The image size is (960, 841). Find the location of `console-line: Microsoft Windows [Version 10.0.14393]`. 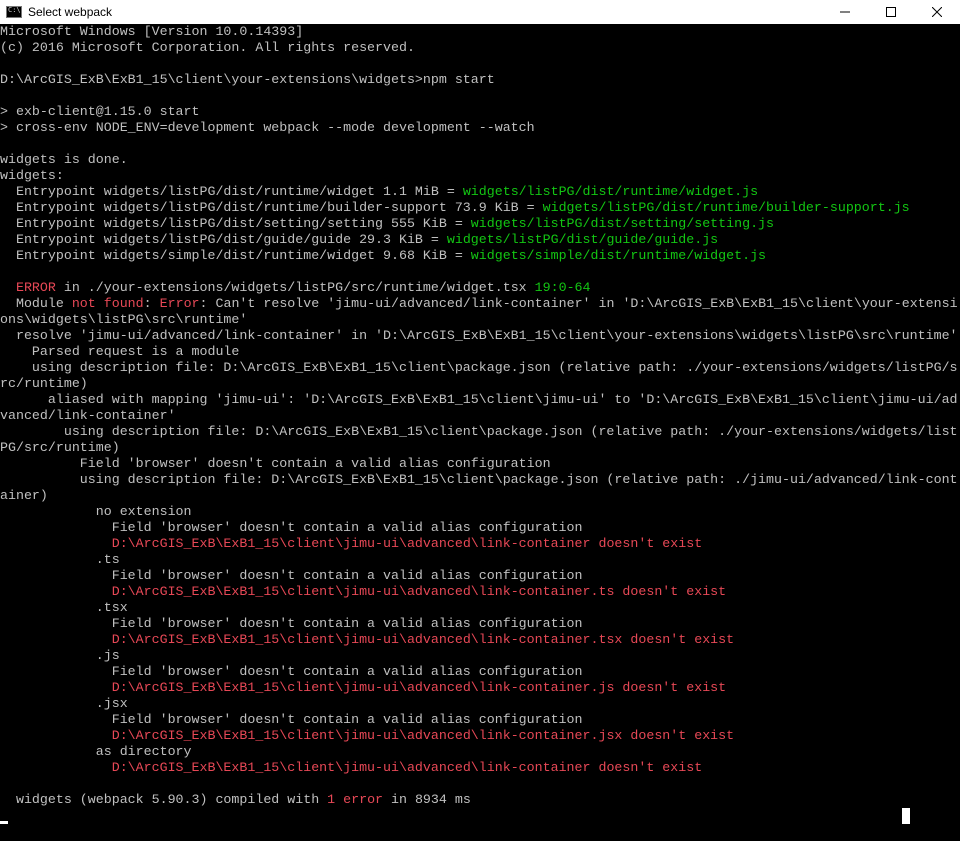

console-line: Microsoft Windows [Version 10.0.14393] is located at coordinates (480, 32).